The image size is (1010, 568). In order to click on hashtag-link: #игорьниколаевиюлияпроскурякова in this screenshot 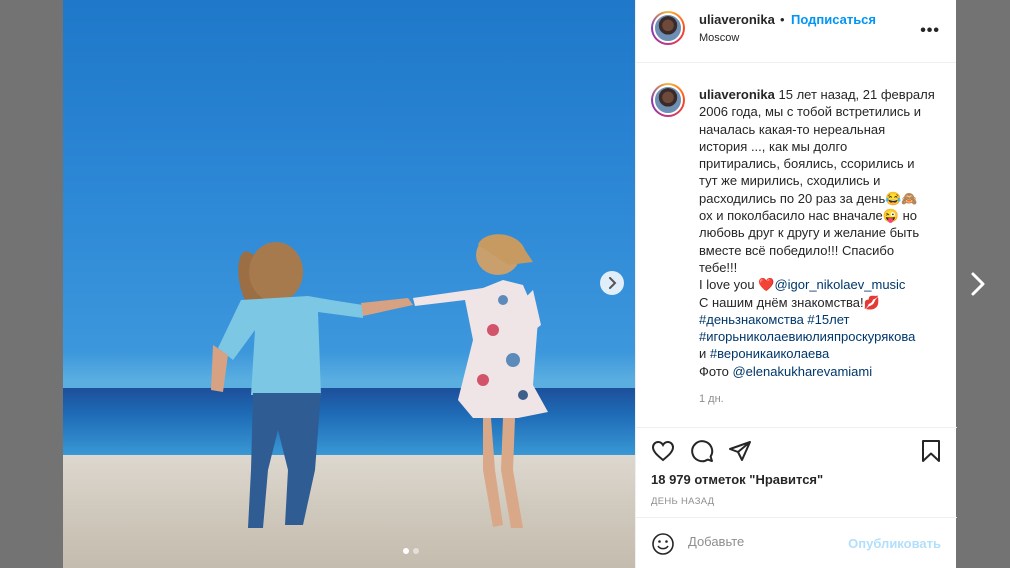, I will do `click(821, 336)`.